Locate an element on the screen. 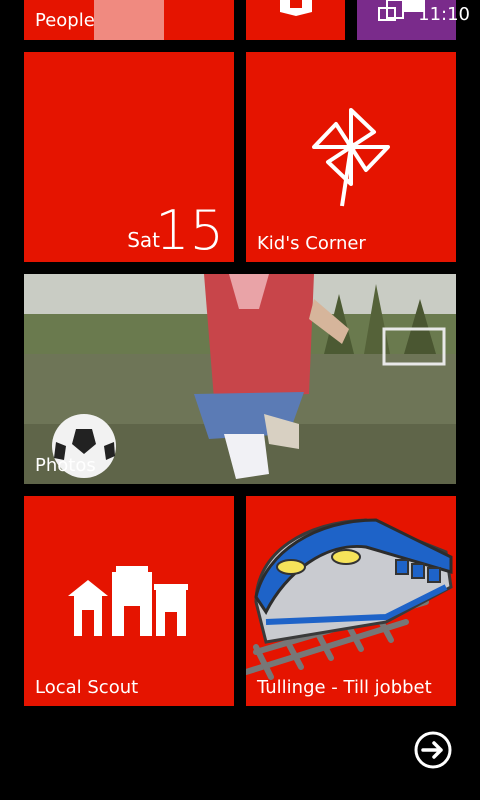 Image resolution: width=480 pixels, height=800 pixels. tile-office is located at coordinates (295, 20).